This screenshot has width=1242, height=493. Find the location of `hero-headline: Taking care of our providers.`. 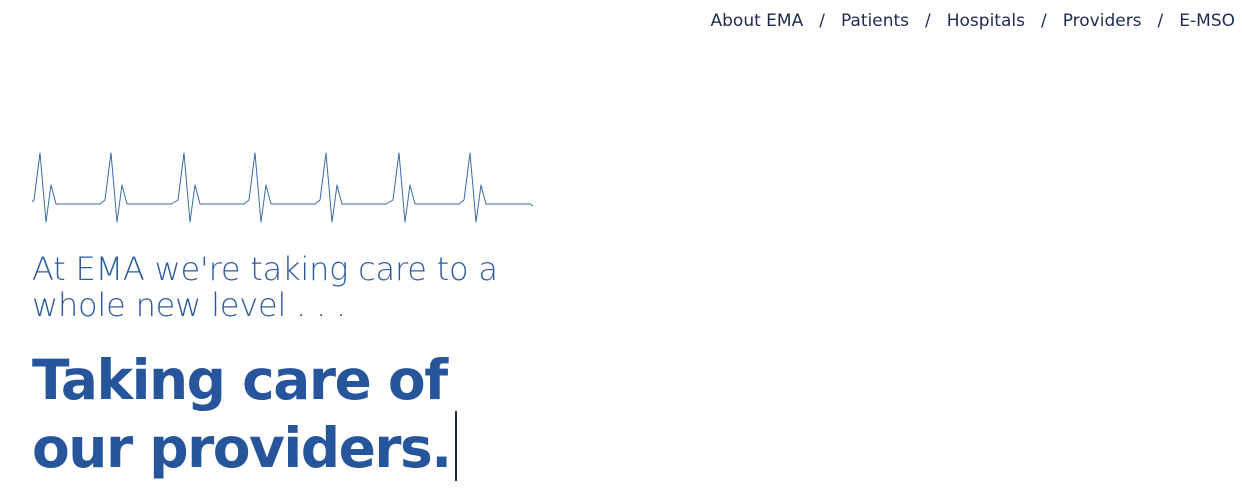

hero-headline: Taking care of our providers. is located at coordinates (292, 415).